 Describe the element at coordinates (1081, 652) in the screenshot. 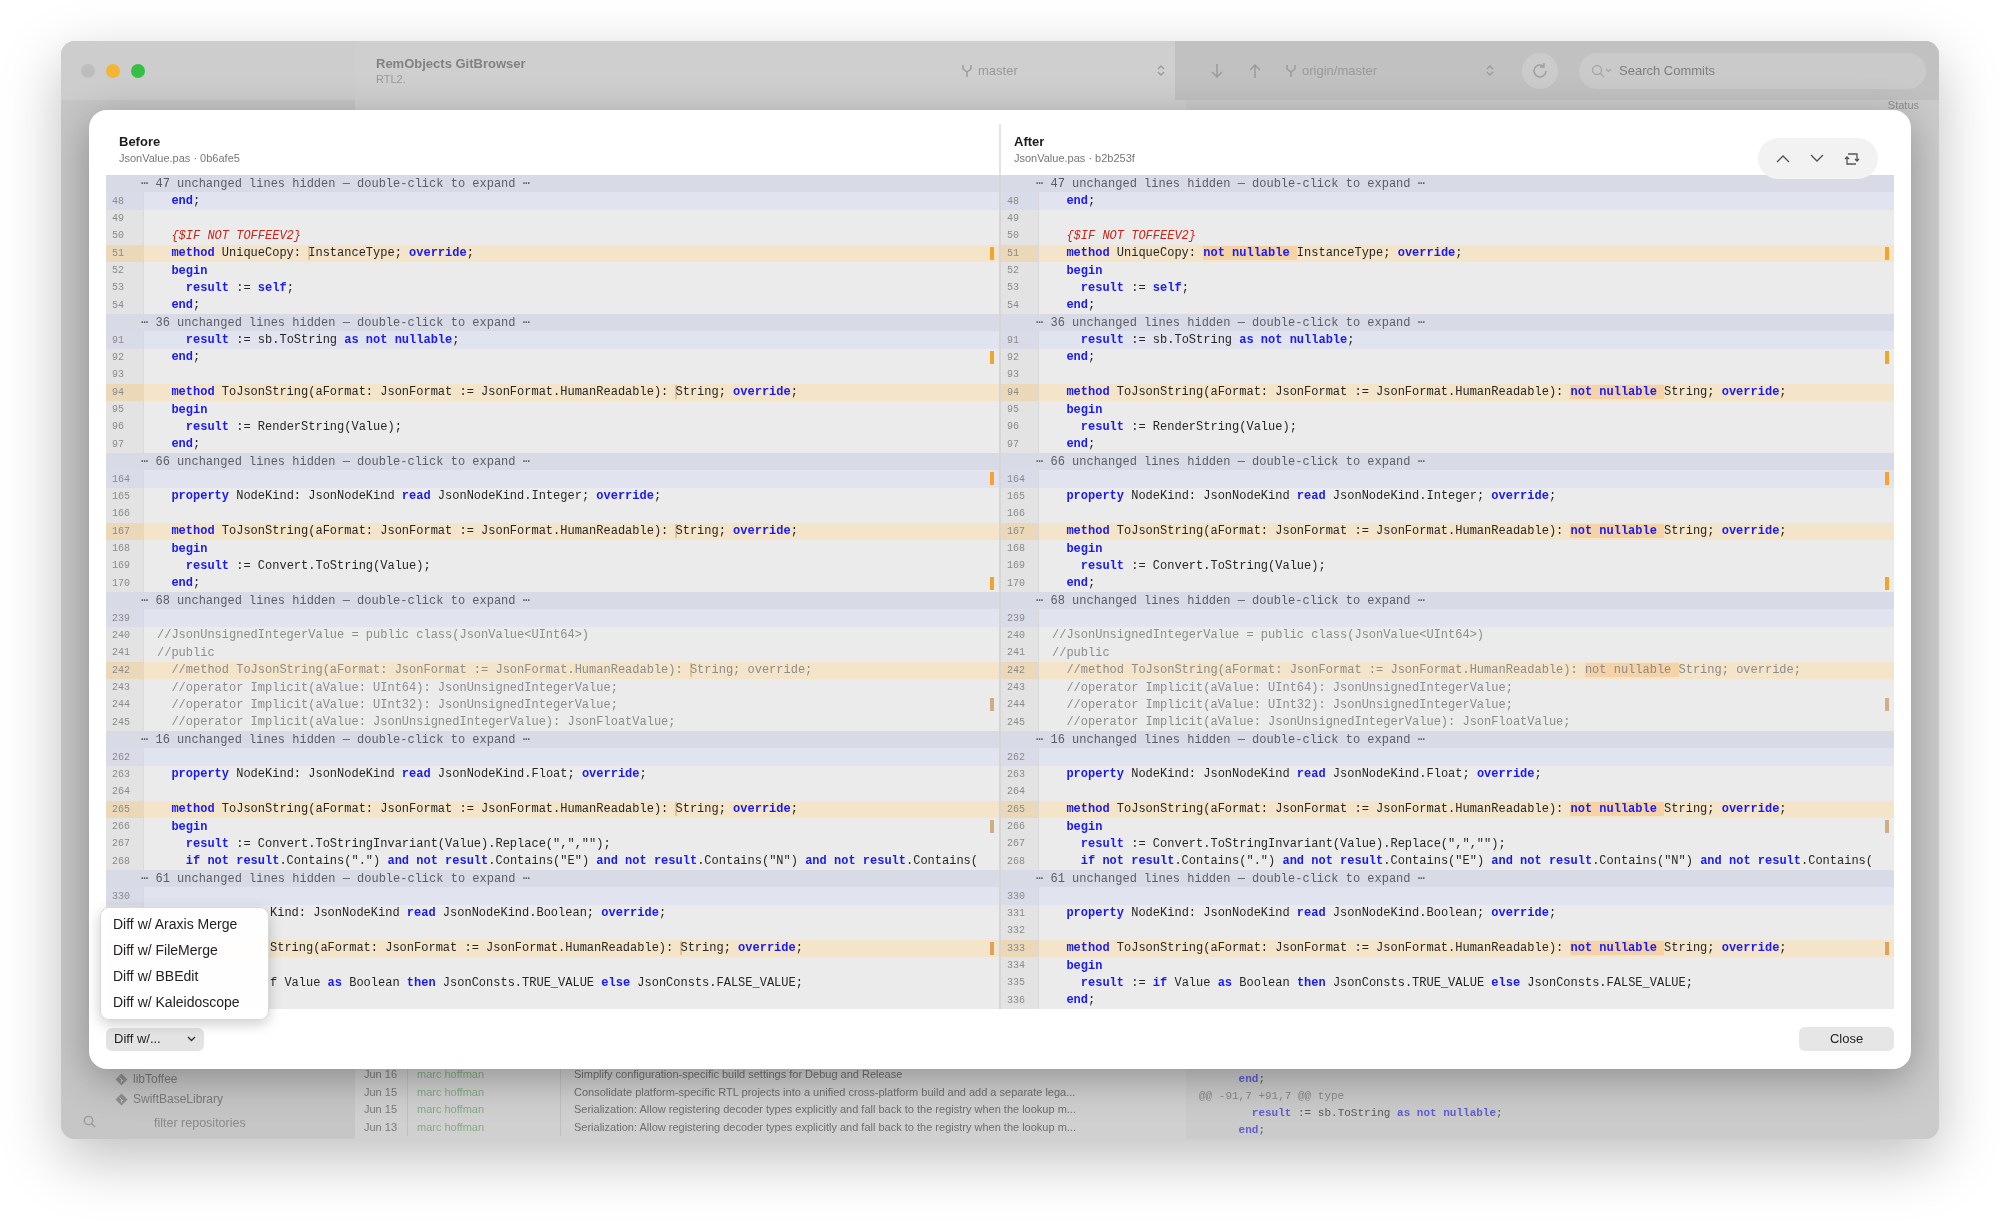

I see `code-text: //public` at that location.